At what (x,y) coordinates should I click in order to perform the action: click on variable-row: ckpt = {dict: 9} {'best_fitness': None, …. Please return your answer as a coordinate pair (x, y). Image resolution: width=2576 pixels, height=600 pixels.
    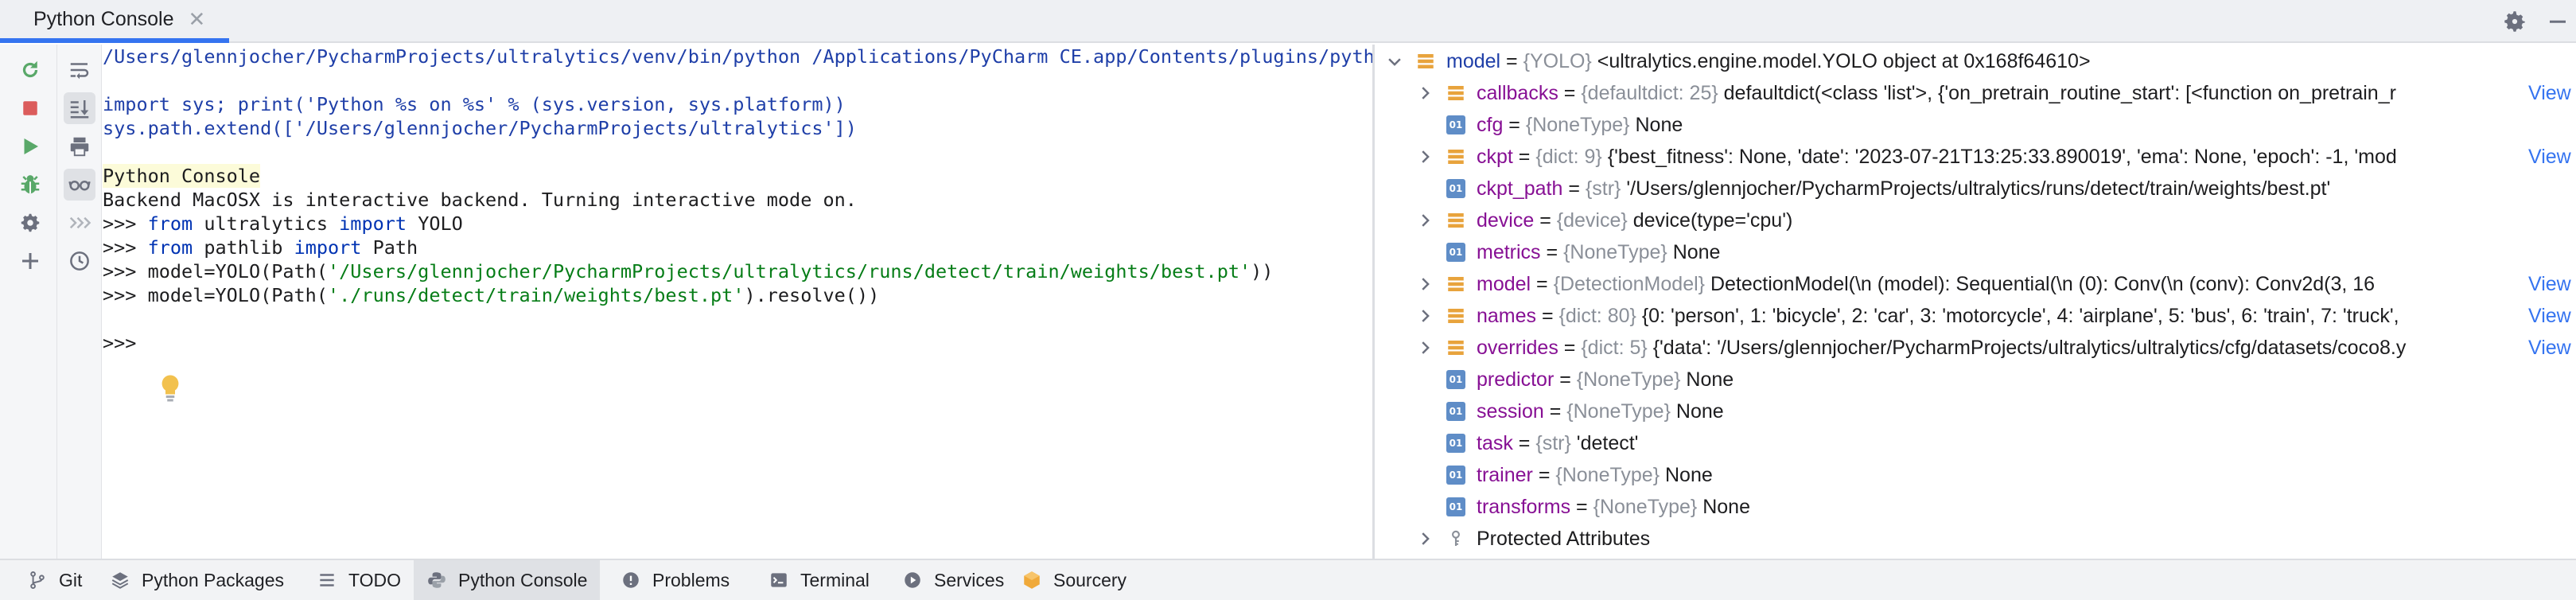
    Looking at the image, I should click on (1976, 157).